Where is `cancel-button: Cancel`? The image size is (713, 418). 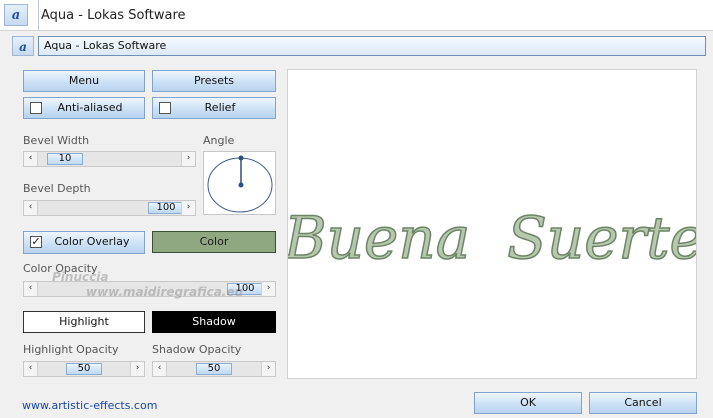
cancel-button: Cancel is located at coordinates (643, 403).